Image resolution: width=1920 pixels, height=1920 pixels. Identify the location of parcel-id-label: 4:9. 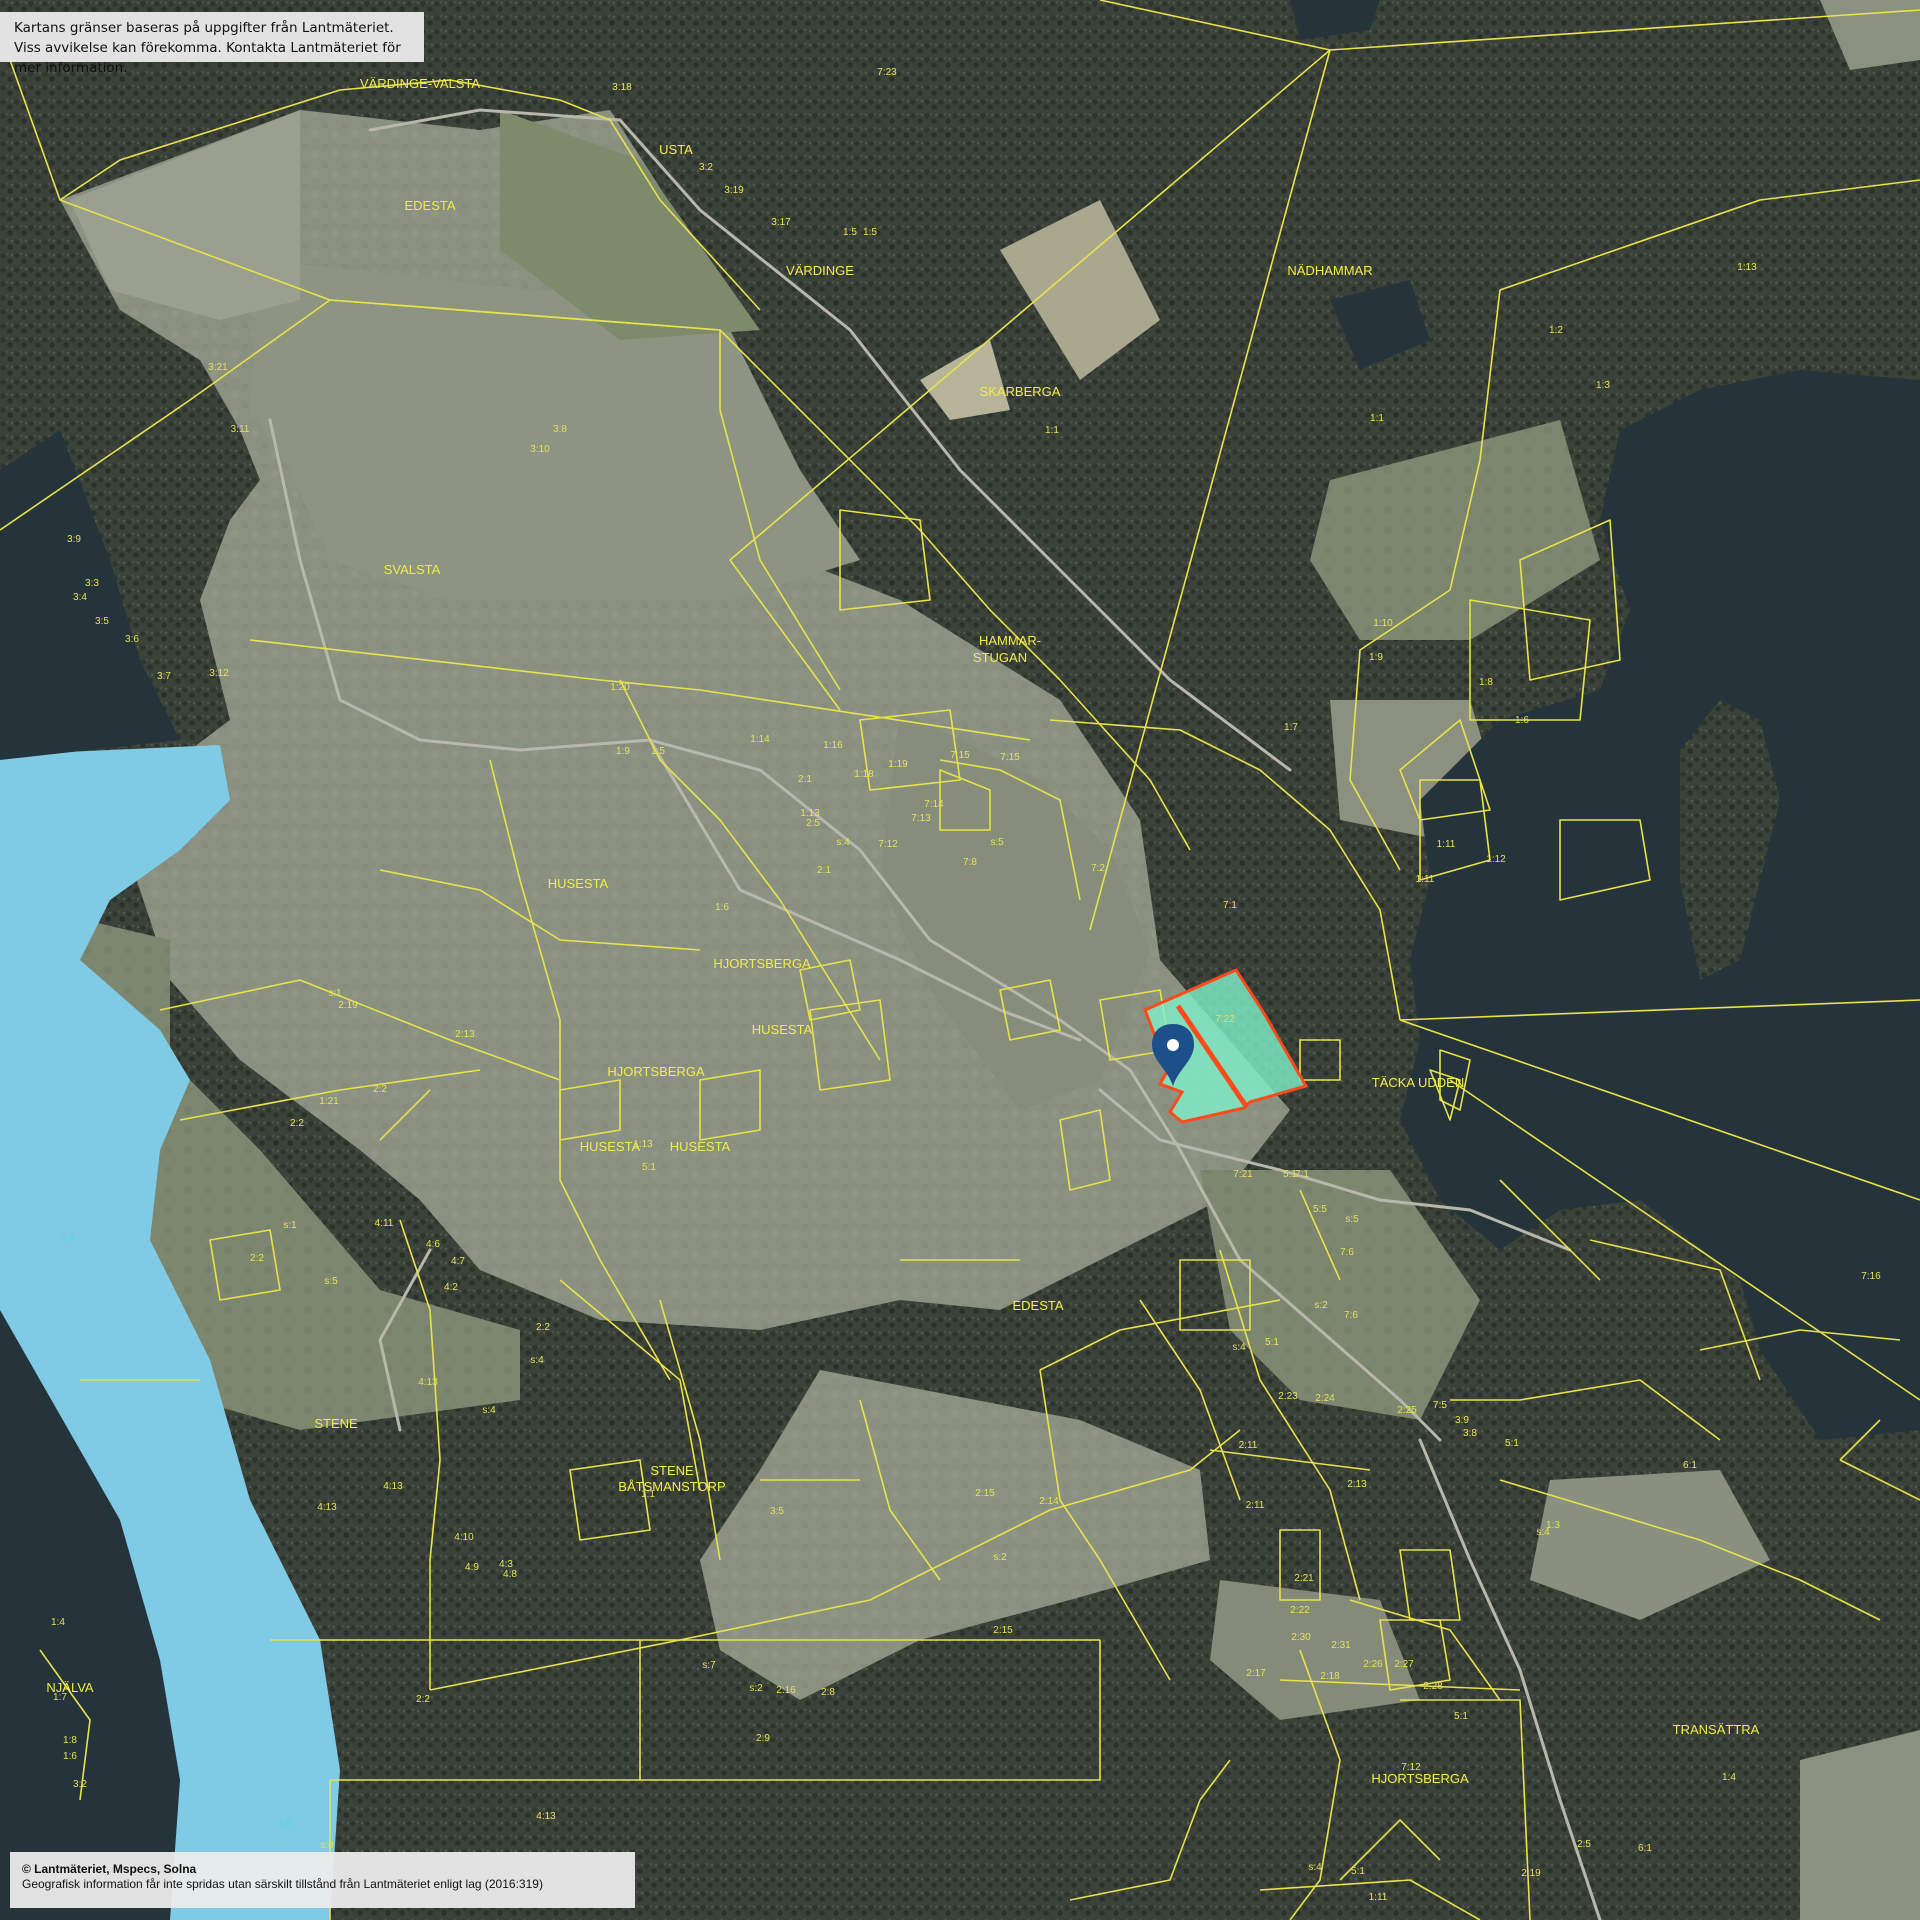
(472, 1567).